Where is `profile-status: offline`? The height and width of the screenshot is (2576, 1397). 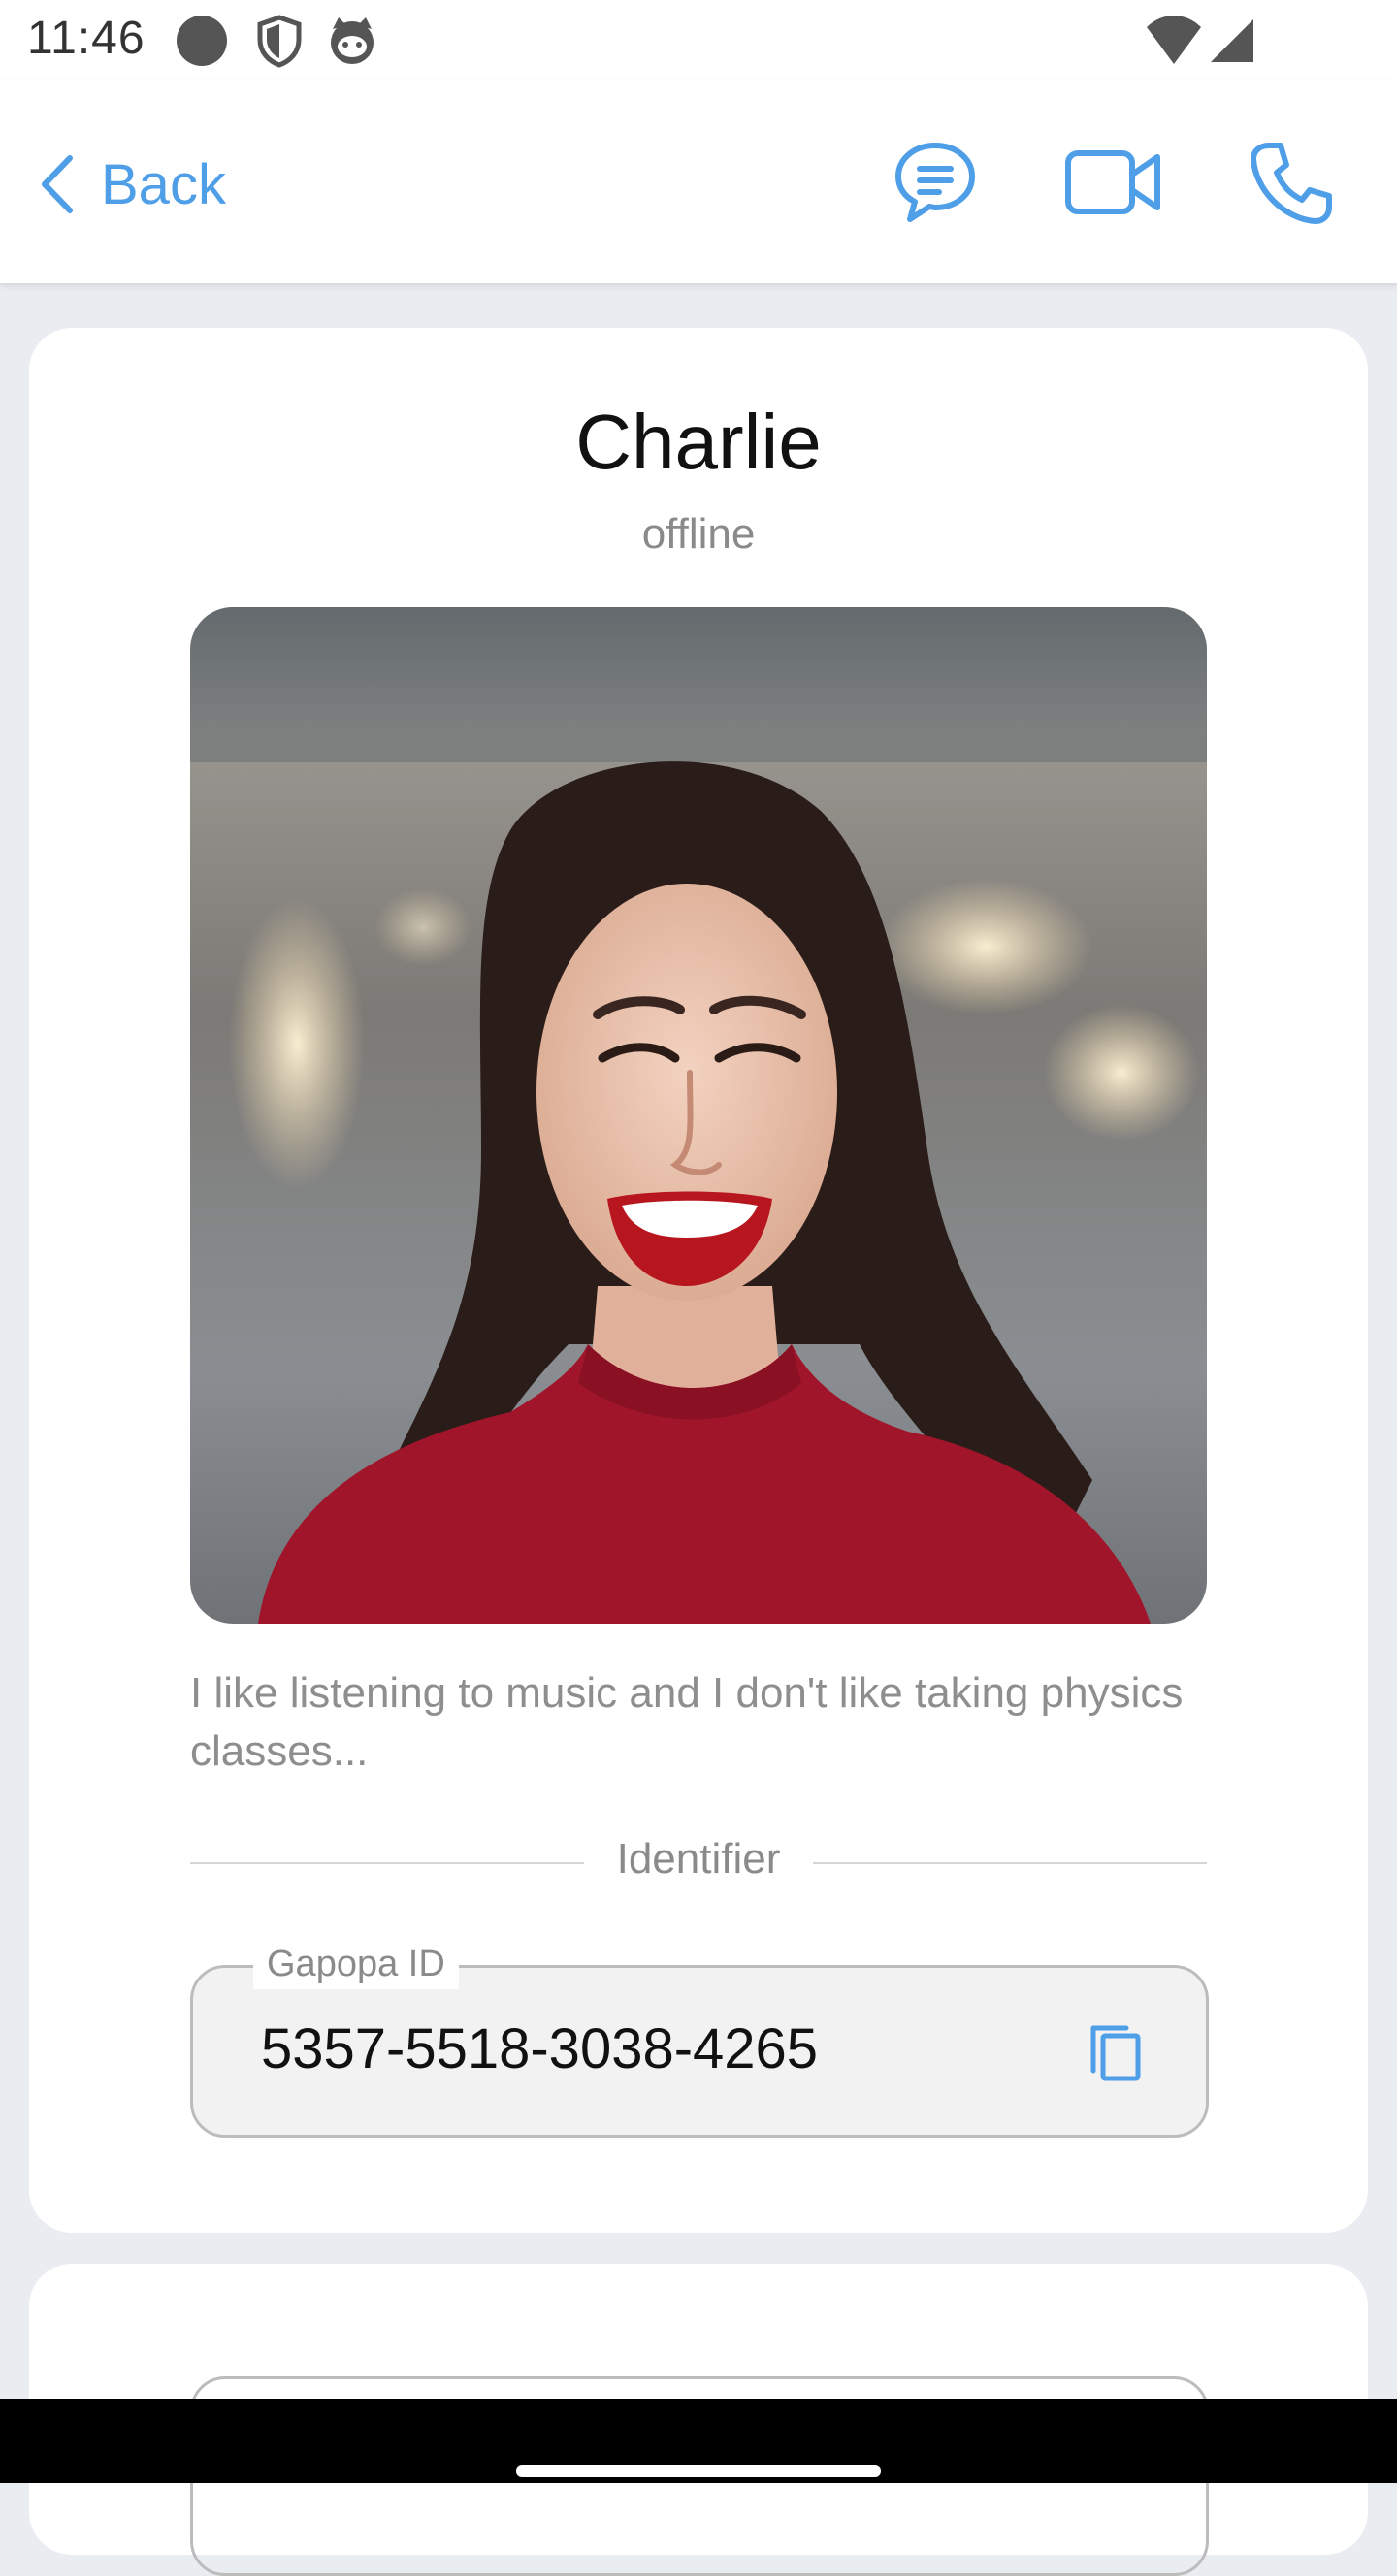 profile-status: offline is located at coordinates (698, 534).